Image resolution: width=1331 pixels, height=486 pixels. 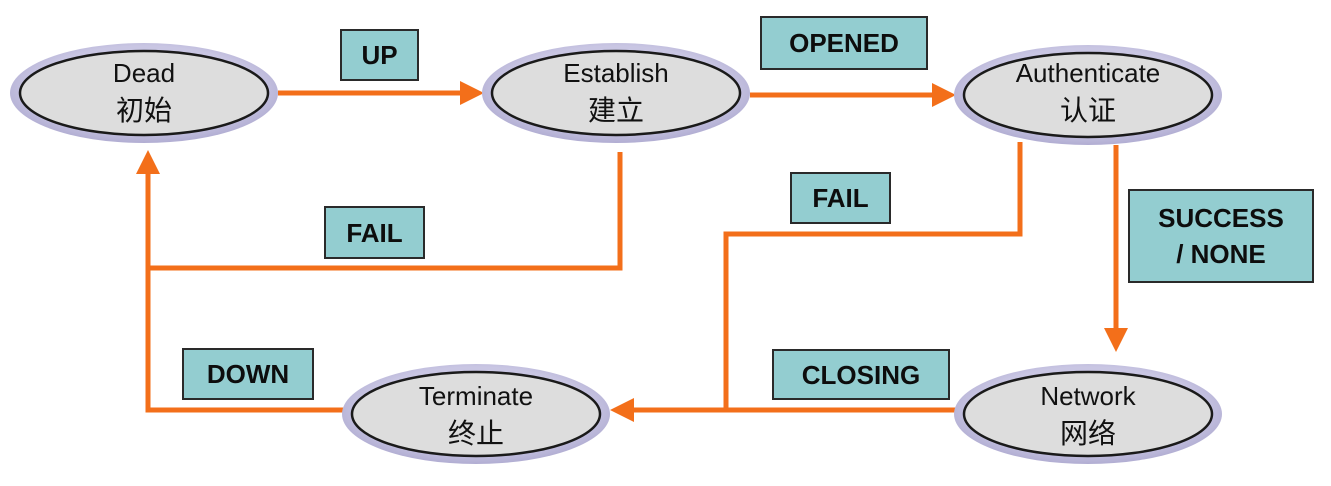 I want to click on state-node-terminate: Terminate 终止, so click(x=476, y=414).